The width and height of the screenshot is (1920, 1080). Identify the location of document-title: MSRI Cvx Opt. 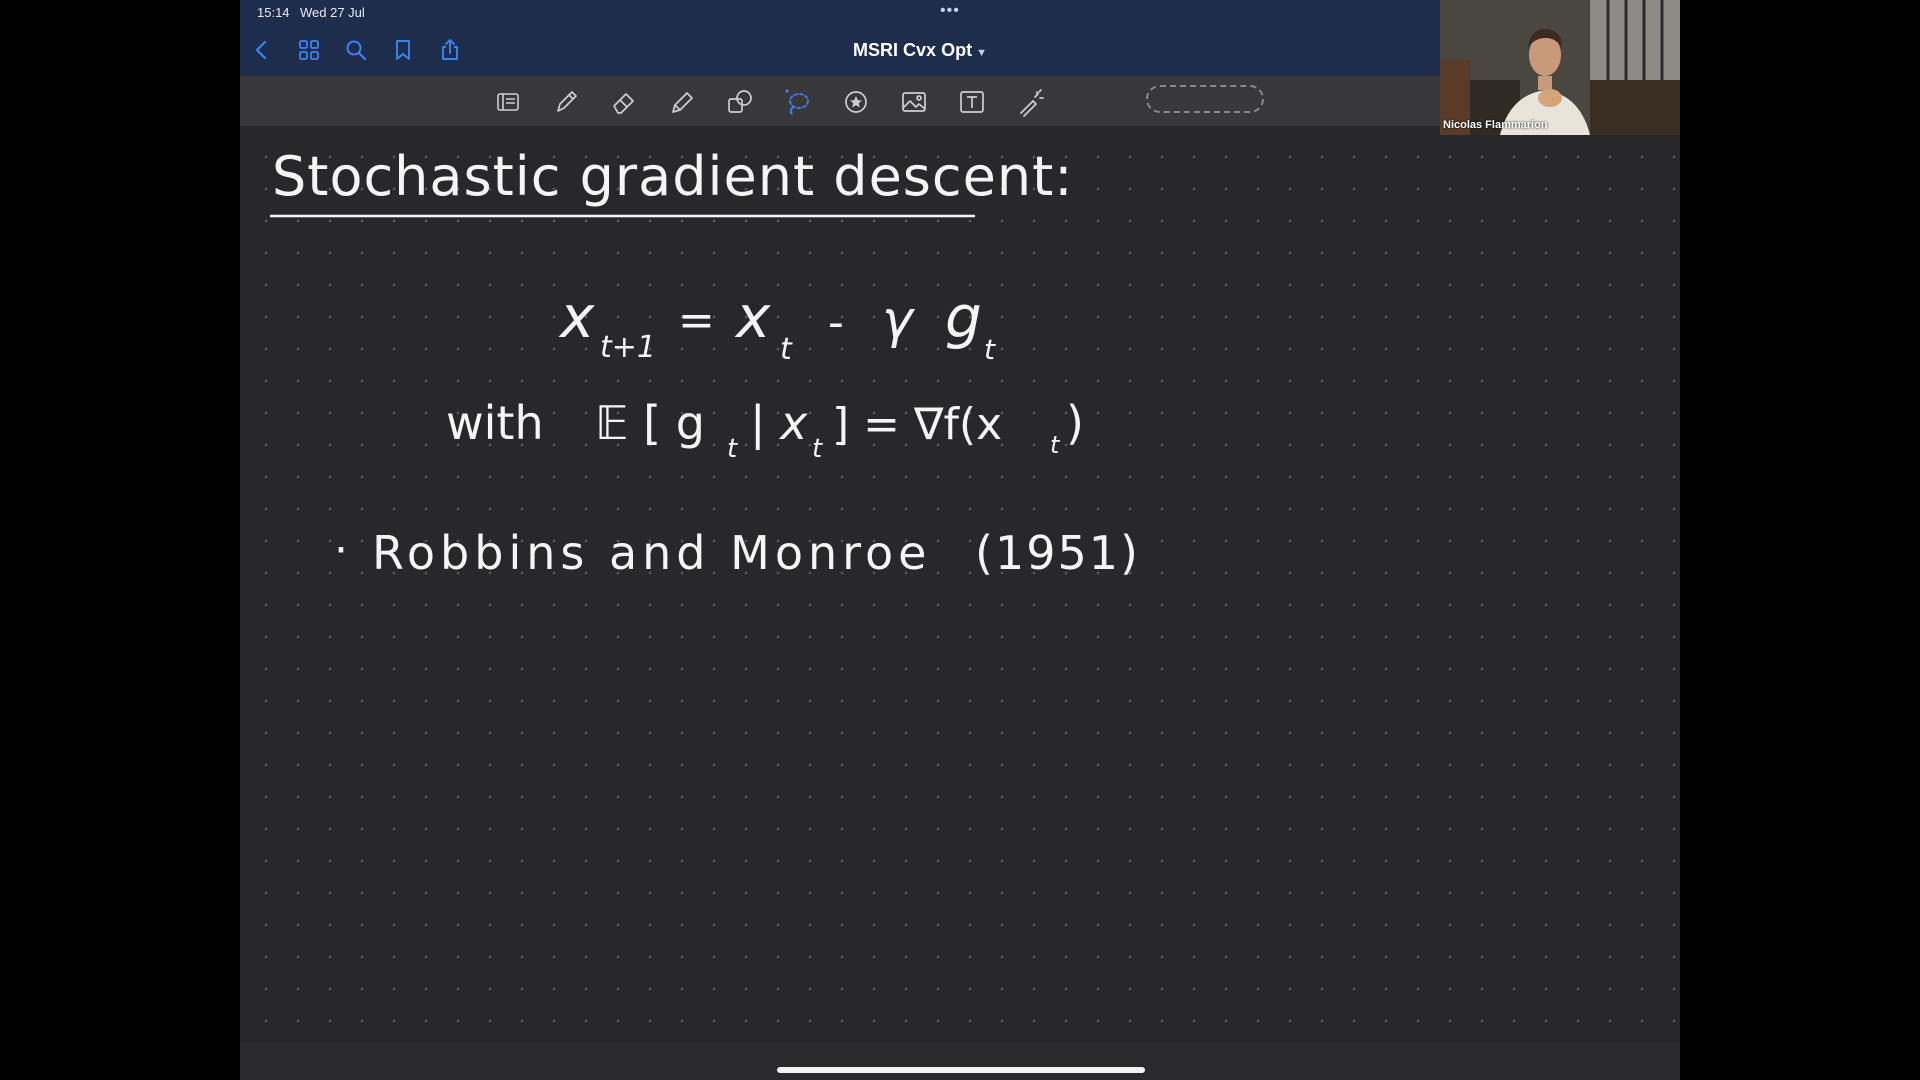
(913, 50).